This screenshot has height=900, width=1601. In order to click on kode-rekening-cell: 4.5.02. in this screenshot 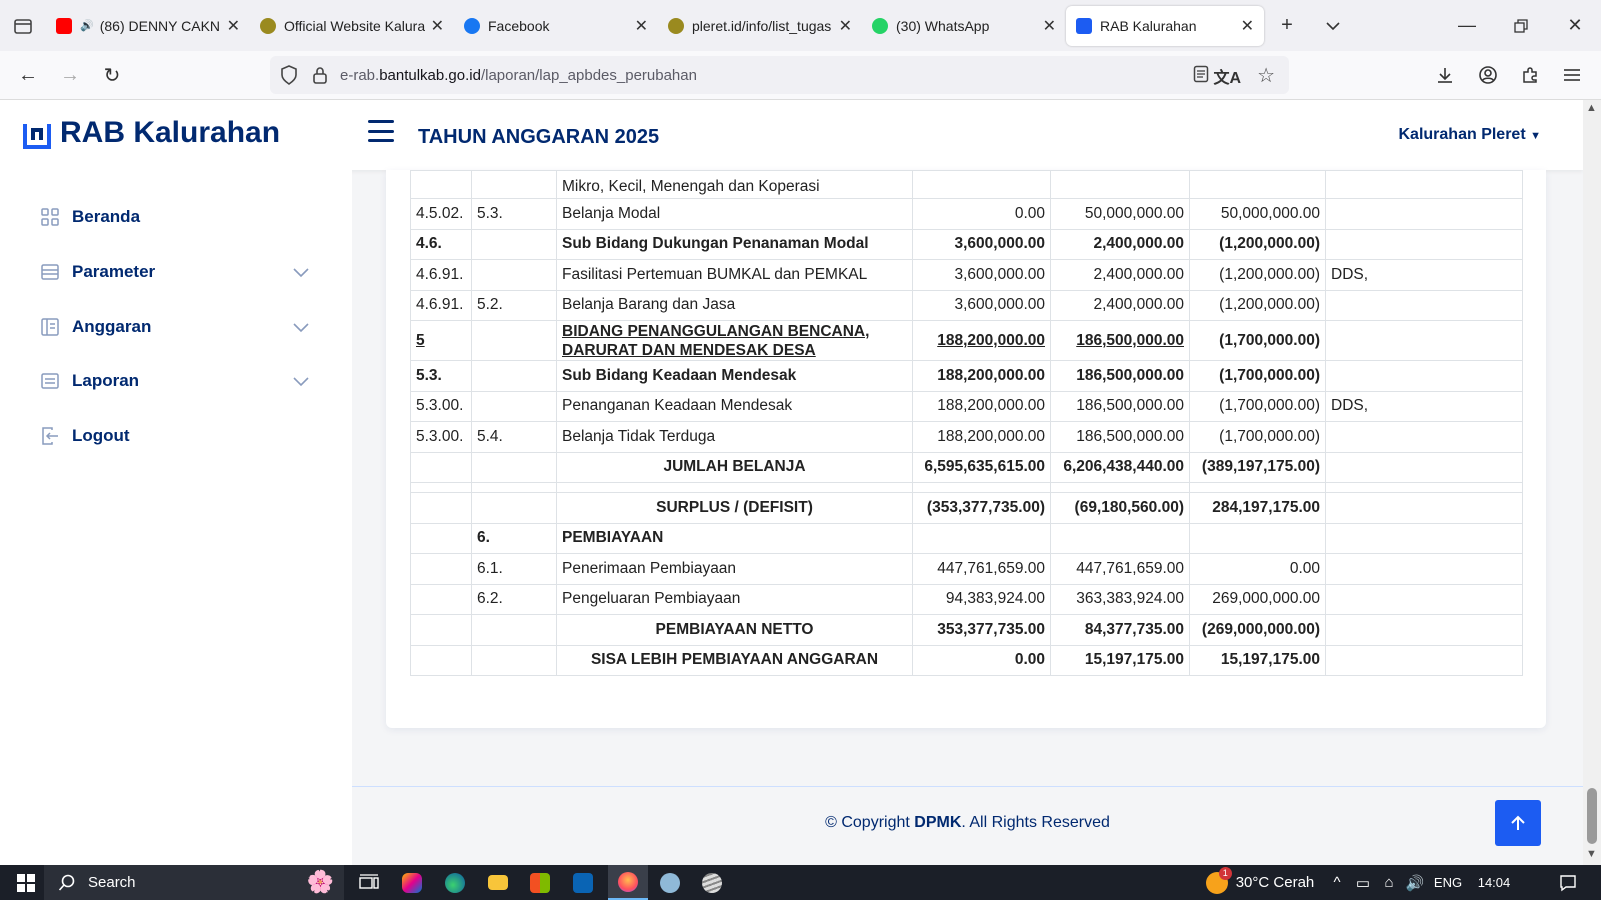, I will do `click(441, 214)`.